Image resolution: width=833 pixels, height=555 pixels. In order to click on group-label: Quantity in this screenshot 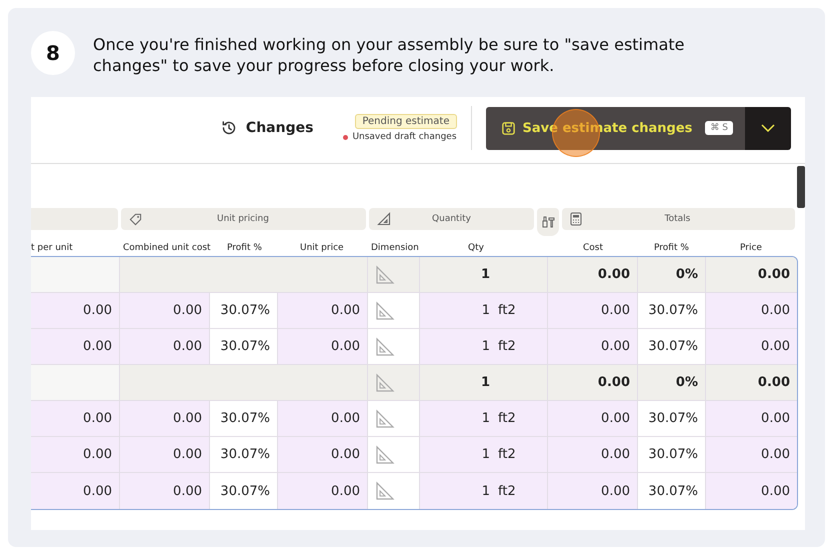, I will do `click(451, 219)`.